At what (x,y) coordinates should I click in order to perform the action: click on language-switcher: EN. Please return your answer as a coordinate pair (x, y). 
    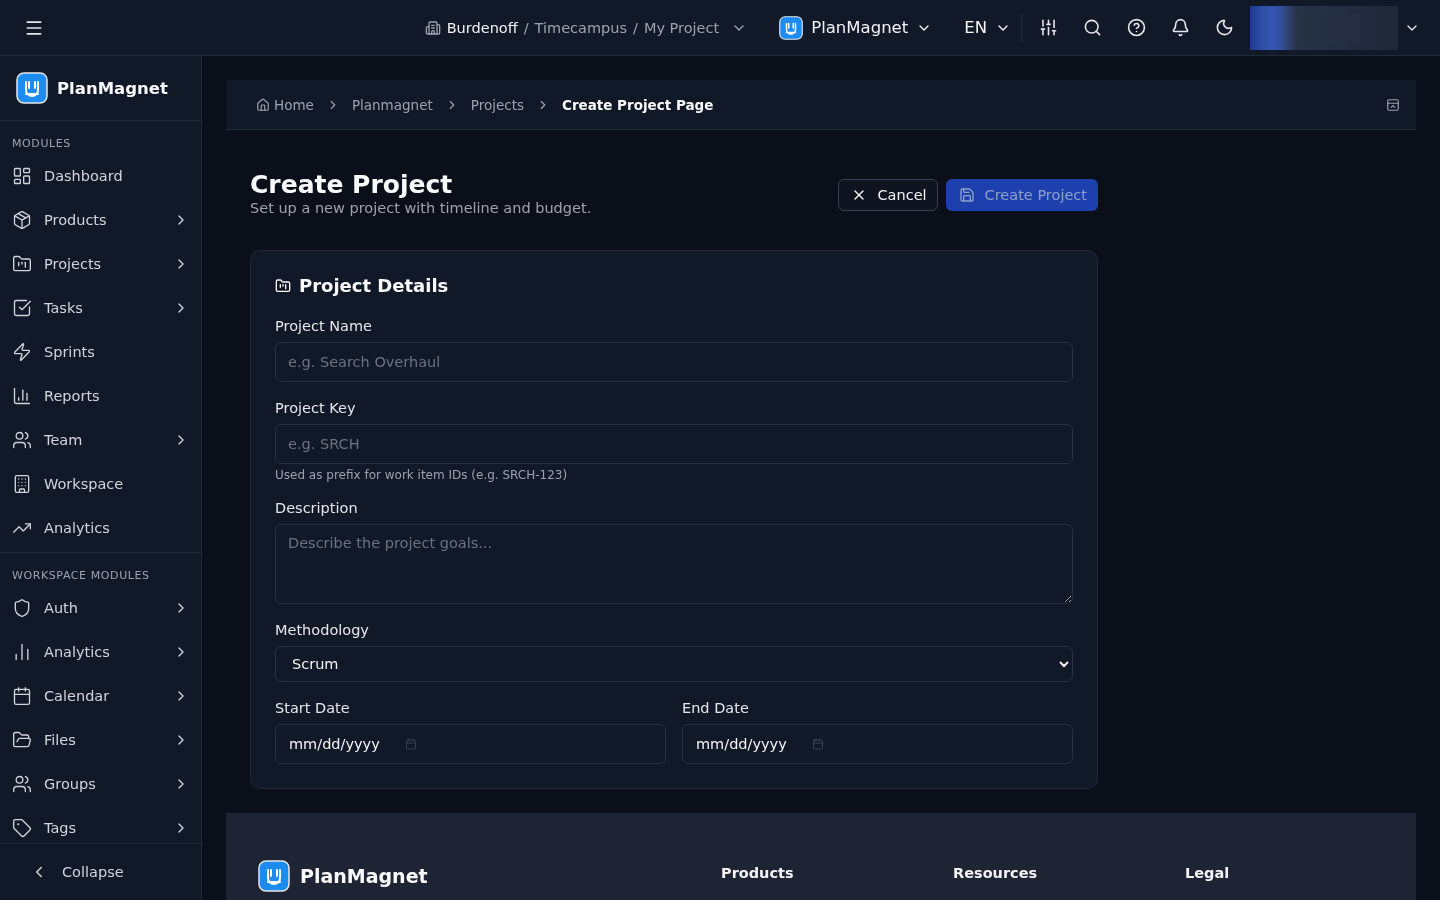
    Looking at the image, I should click on (987, 27).